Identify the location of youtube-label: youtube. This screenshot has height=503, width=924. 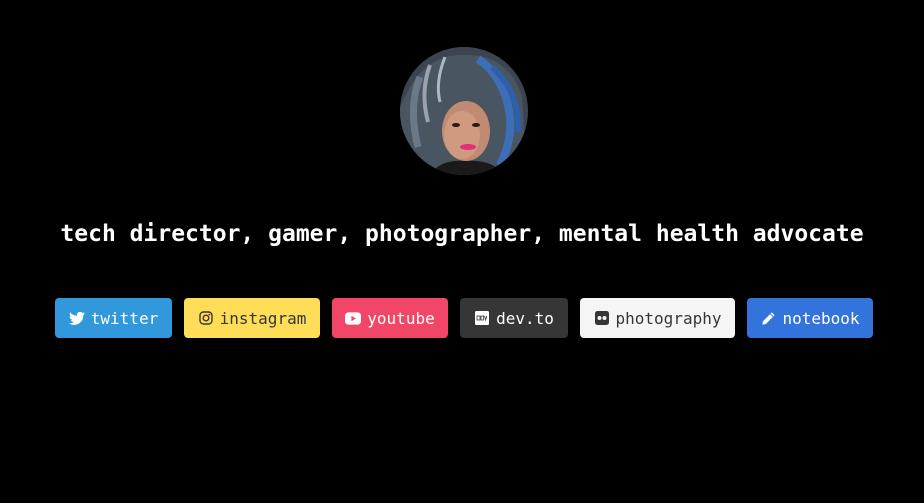
(401, 318).